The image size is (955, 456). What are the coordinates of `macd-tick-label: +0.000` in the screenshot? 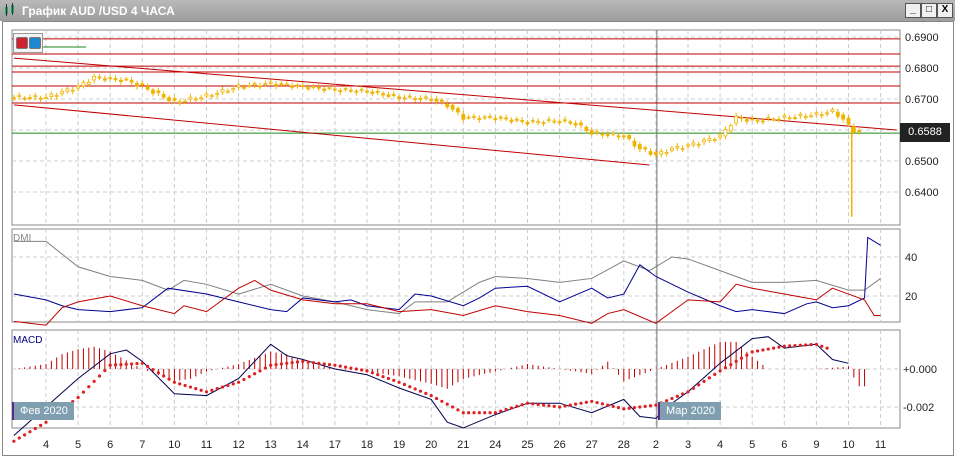 It's located at (920, 370).